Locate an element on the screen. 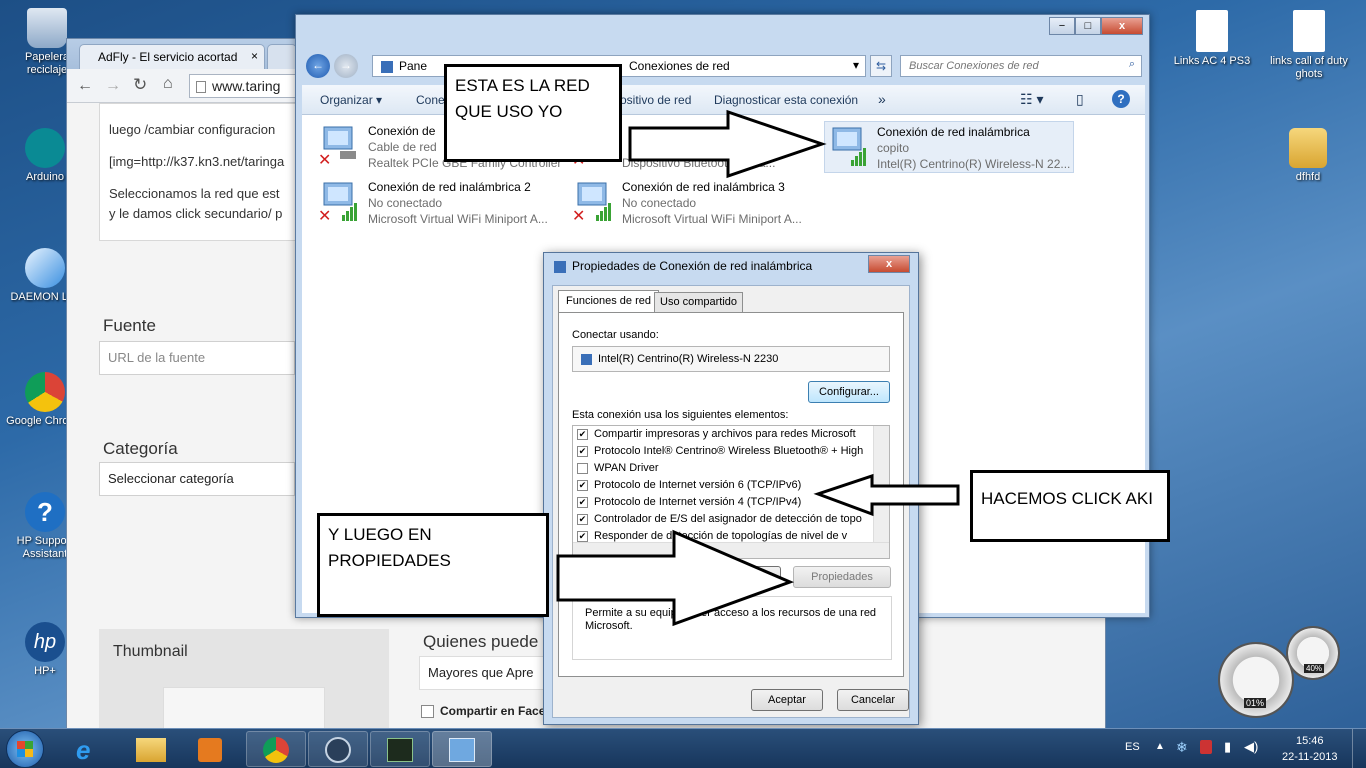 This screenshot has height=768, width=1366. callout-red: ESTA ES LA RED QUE USO YO is located at coordinates (533, 113).